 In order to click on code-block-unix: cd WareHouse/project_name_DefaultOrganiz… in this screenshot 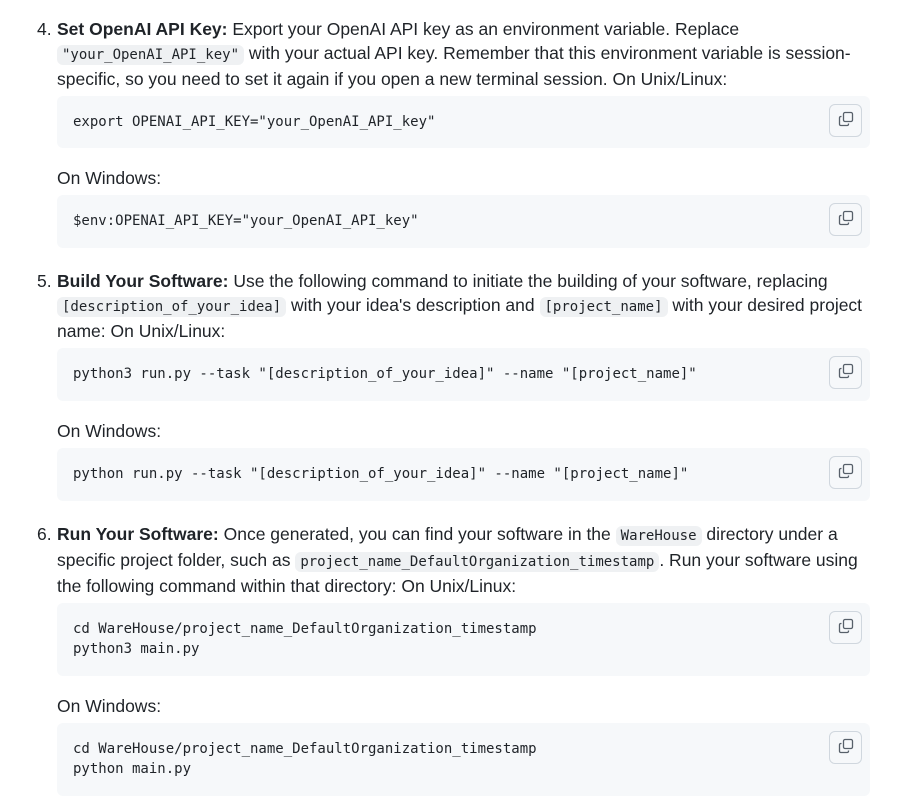, I will do `click(463, 639)`.